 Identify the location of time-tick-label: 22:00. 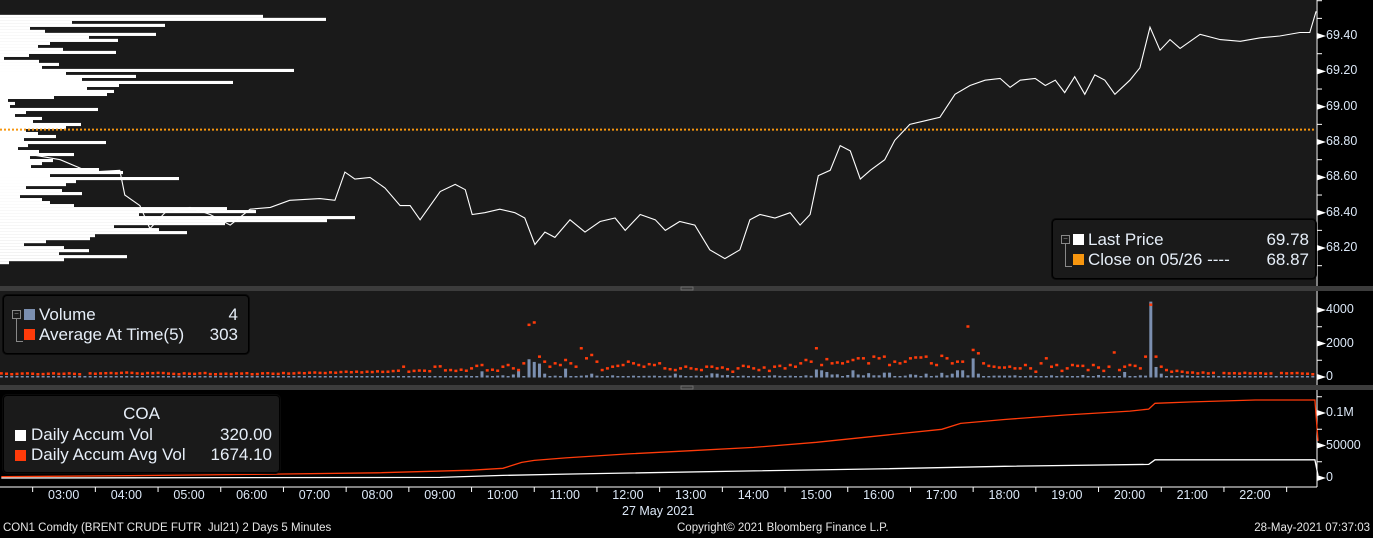
(1255, 495).